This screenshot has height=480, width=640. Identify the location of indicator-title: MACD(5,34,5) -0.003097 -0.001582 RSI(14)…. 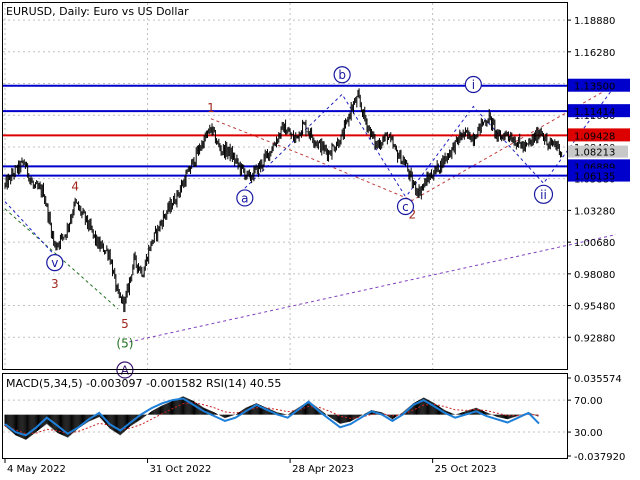
(143, 383).